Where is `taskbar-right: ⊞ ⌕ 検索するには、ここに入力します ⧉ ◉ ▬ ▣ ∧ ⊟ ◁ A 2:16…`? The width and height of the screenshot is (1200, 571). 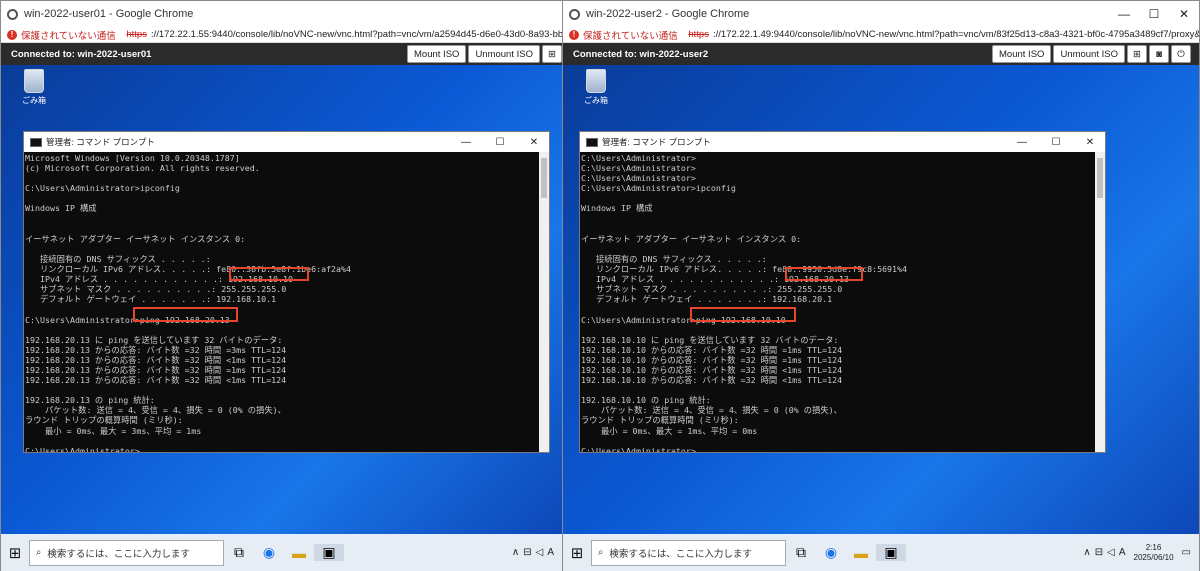 taskbar-right: ⊞ ⌕ 検索するには、ここに入力します ⧉ ◉ ▬ ▣ ∧ ⊟ ◁ A 2:16… is located at coordinates (881, 552).